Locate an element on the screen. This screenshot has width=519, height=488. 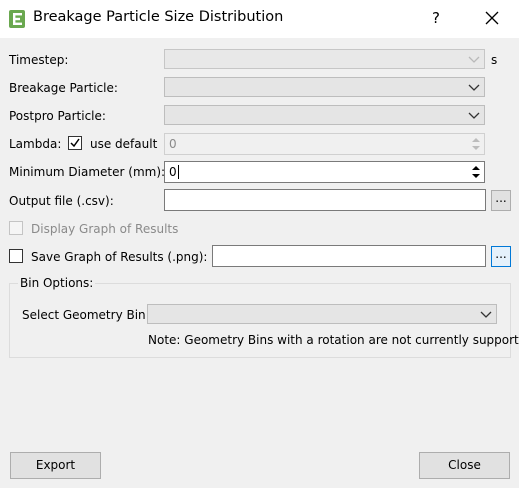
output-file-label: Output file (.csv): is located at coordinates (61, 201).